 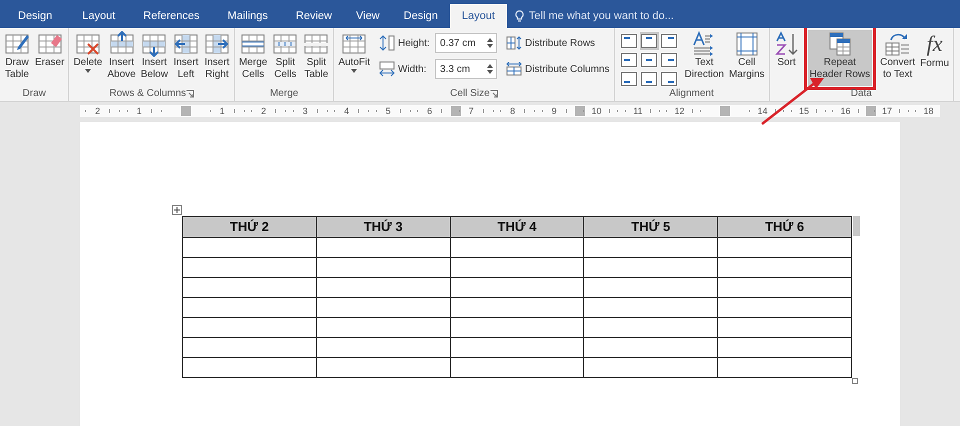 I want to click on ribbon-button: Delete, so click(x=87, y=58).